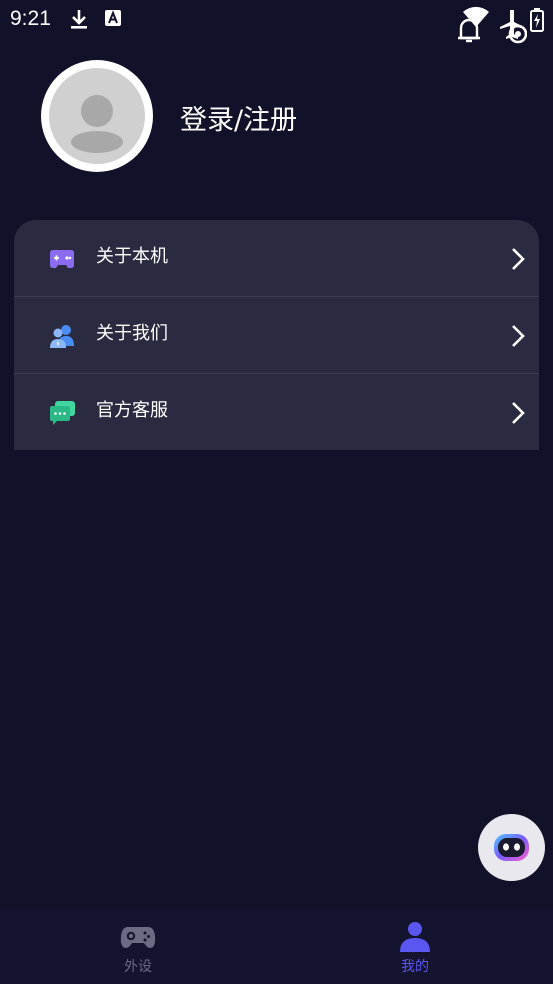 The image size is (553, 984). What do you see at coordinates (238, 117) in the screenshot?
I see `login-register-link: 登录/注册` at bounding box center [238, 117].